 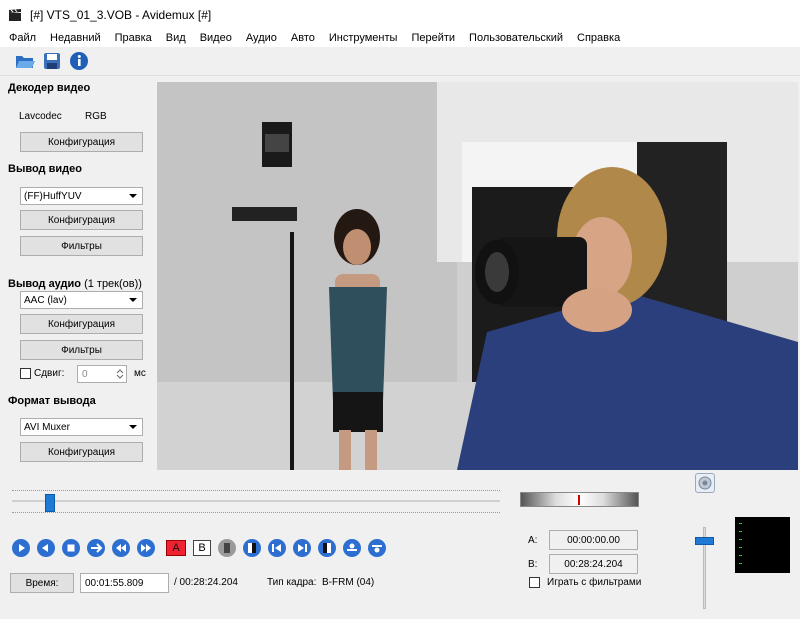 I want to click on rewind-button, so click(x=46, y=548).